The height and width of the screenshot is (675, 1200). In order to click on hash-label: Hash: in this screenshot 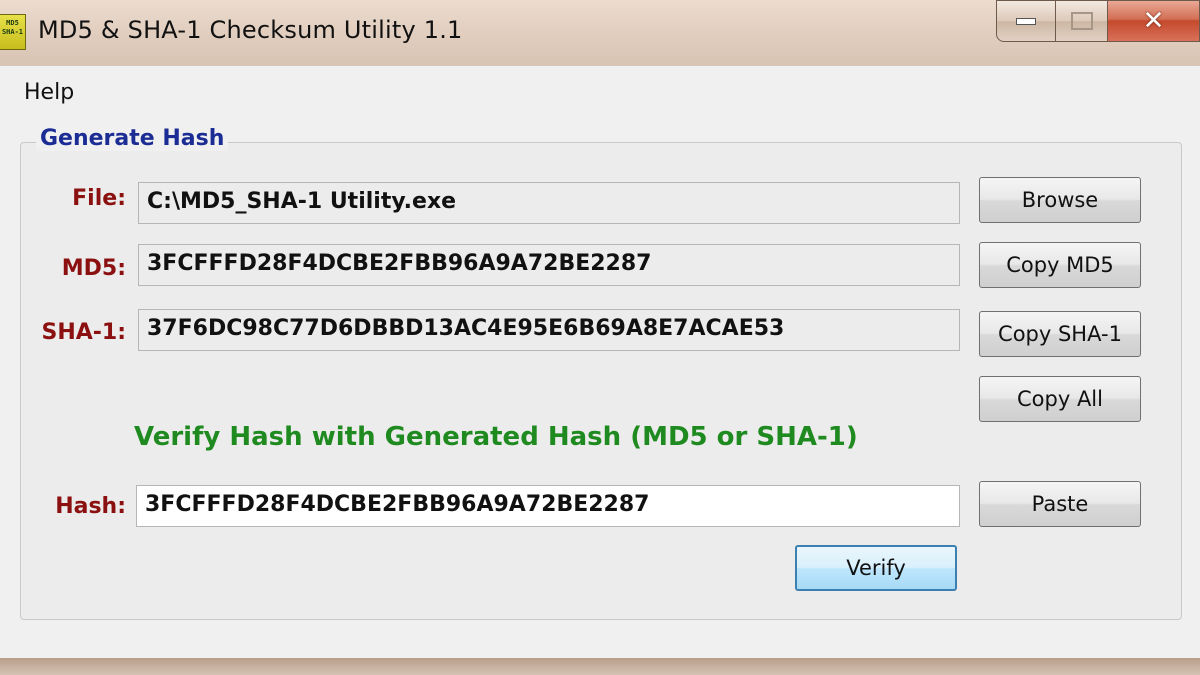, I will do `click(90, 506)`.